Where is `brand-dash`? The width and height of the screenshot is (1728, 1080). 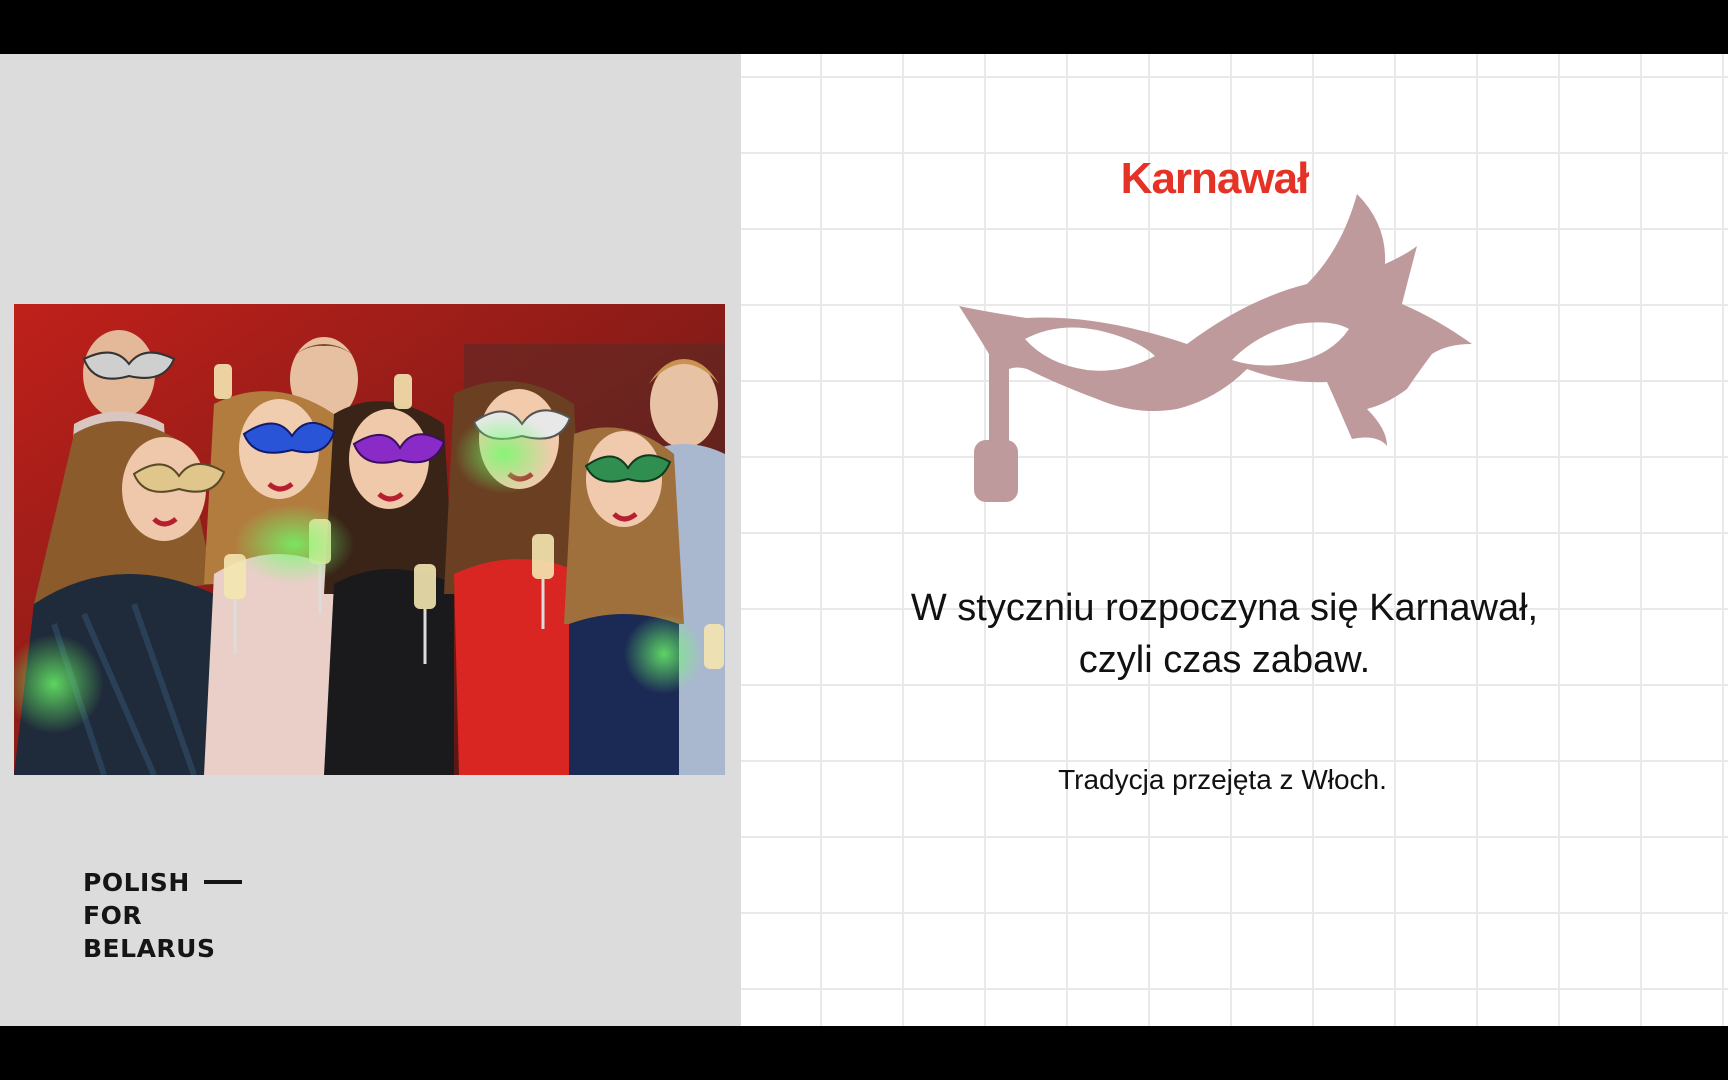 brand-dash is located at coordinates (222, 882).